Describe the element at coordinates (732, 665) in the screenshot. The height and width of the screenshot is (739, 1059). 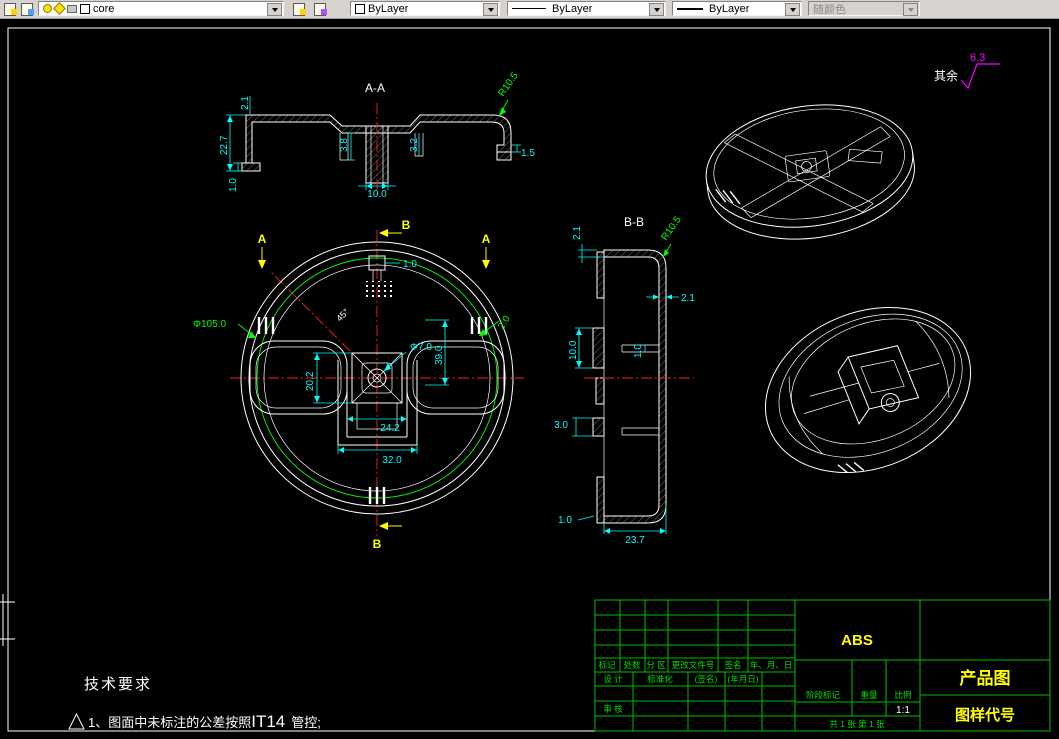
I see `col-sign: 签名` at that location.